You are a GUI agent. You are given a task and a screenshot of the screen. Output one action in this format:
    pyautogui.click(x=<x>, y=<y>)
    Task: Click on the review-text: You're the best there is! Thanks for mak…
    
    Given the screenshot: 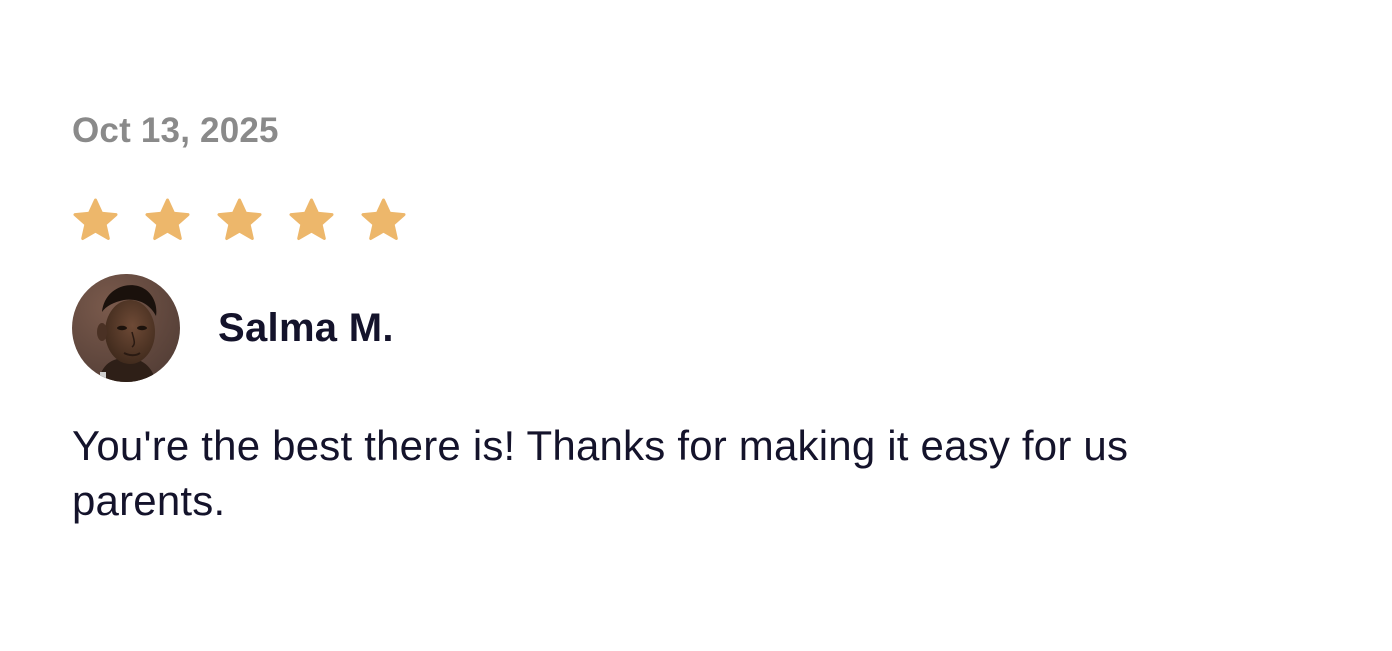 What is the action you would take?
    pyautogui.click(x=600, y=473)
    